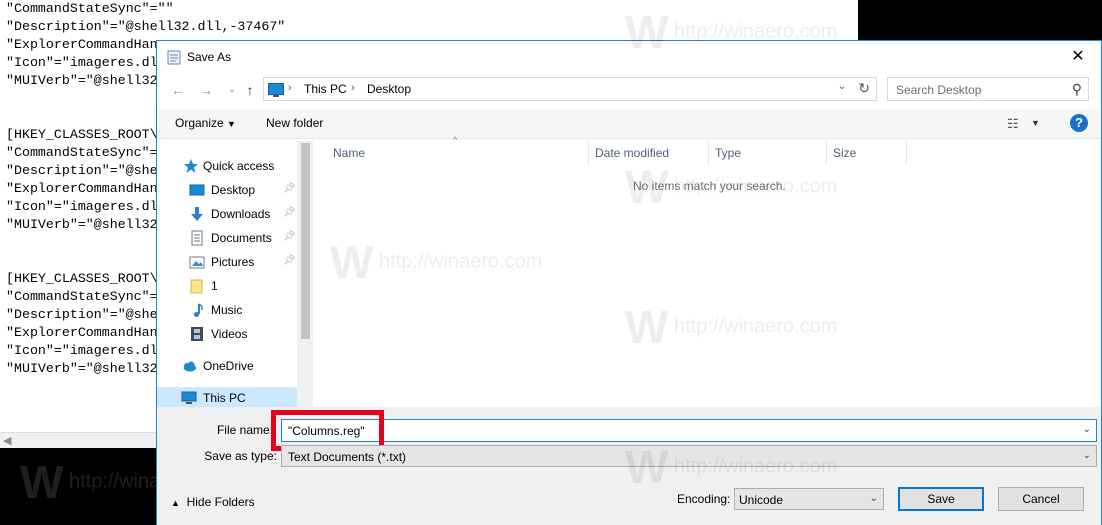 Image resolution: width=1102 pixels, height=525 pixels. I want to click on cloud-icon, so click(190, 366).